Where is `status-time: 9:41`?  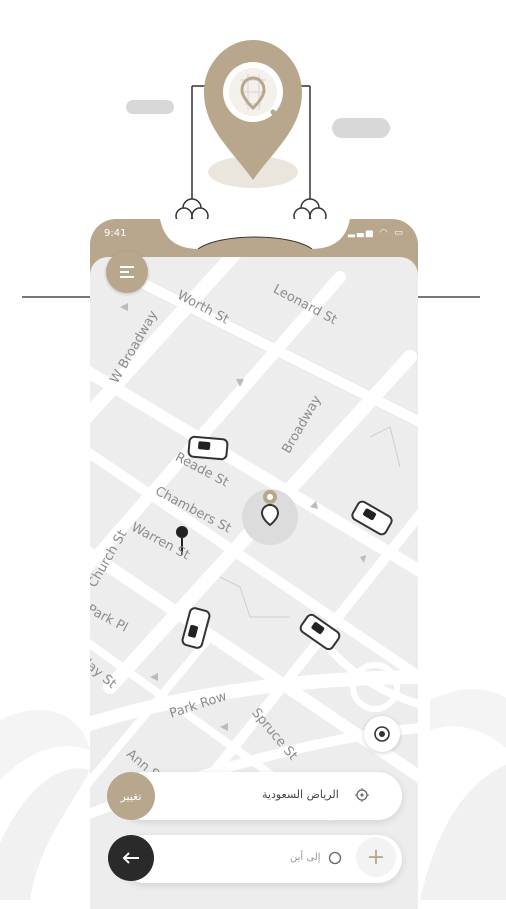 status-time: 9:41 is located at coordinates (115, 233).